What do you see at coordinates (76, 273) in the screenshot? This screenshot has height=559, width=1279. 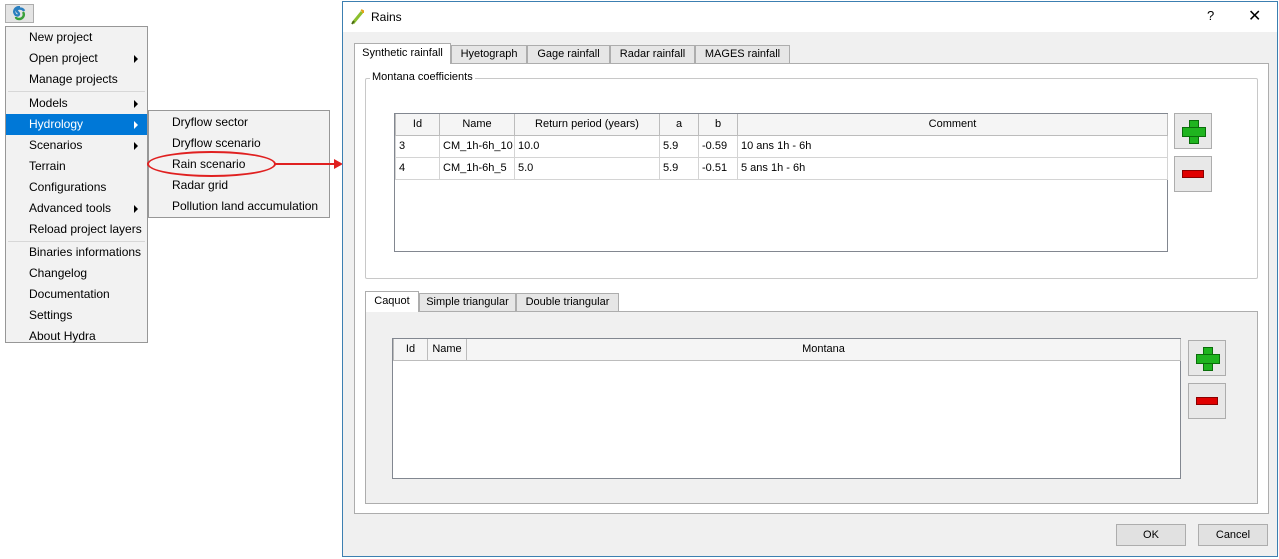 I see `menu-item-changelog: Changelog` at bounding box center [76, 273].